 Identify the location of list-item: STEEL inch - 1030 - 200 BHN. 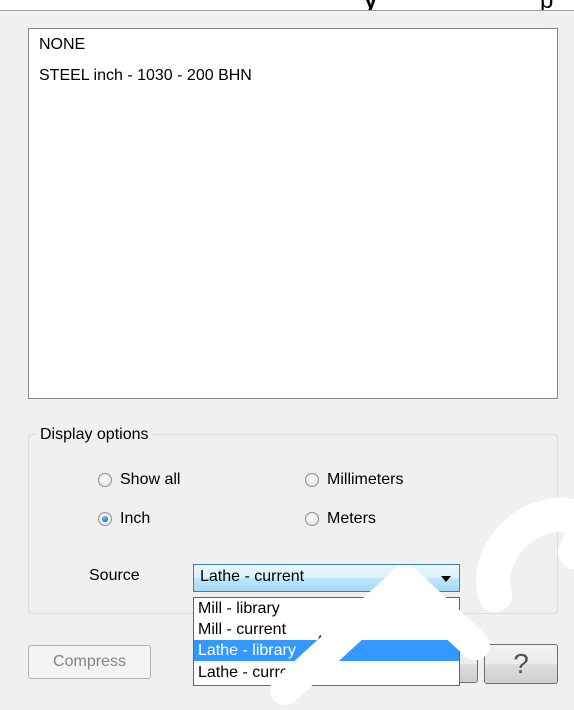
(145, 76).